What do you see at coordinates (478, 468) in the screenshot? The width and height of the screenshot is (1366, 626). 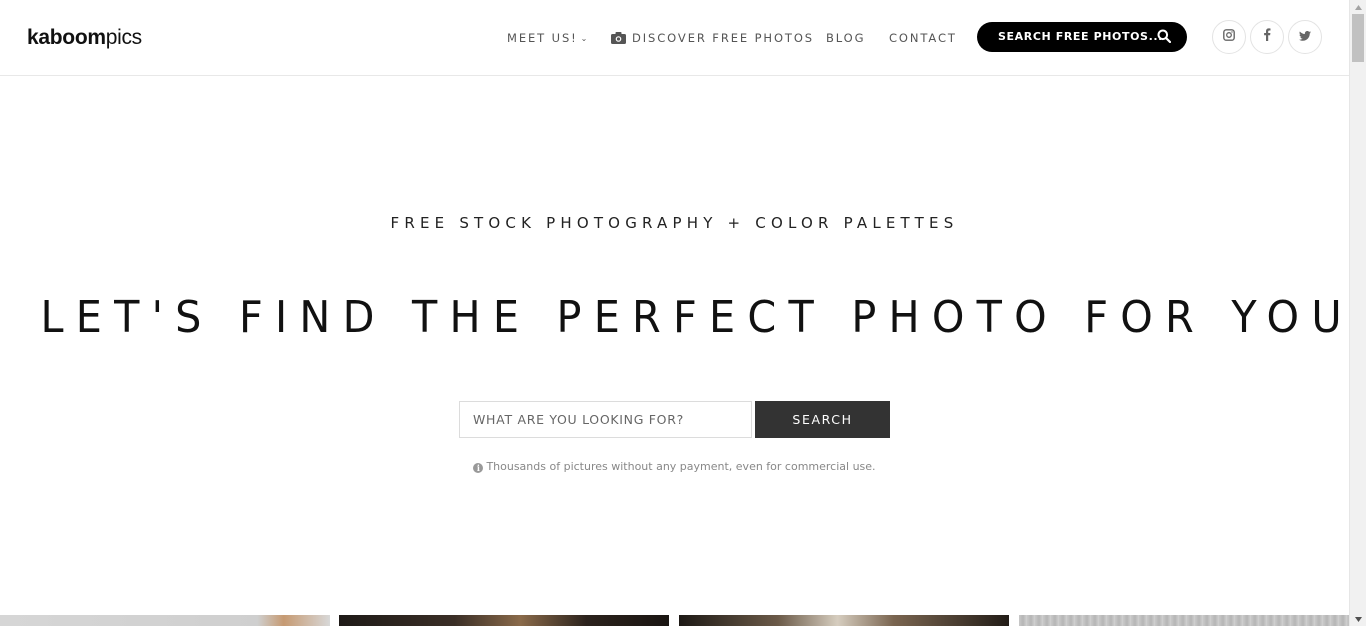 I see `info-icon: i` at bounding box center [478, 468].